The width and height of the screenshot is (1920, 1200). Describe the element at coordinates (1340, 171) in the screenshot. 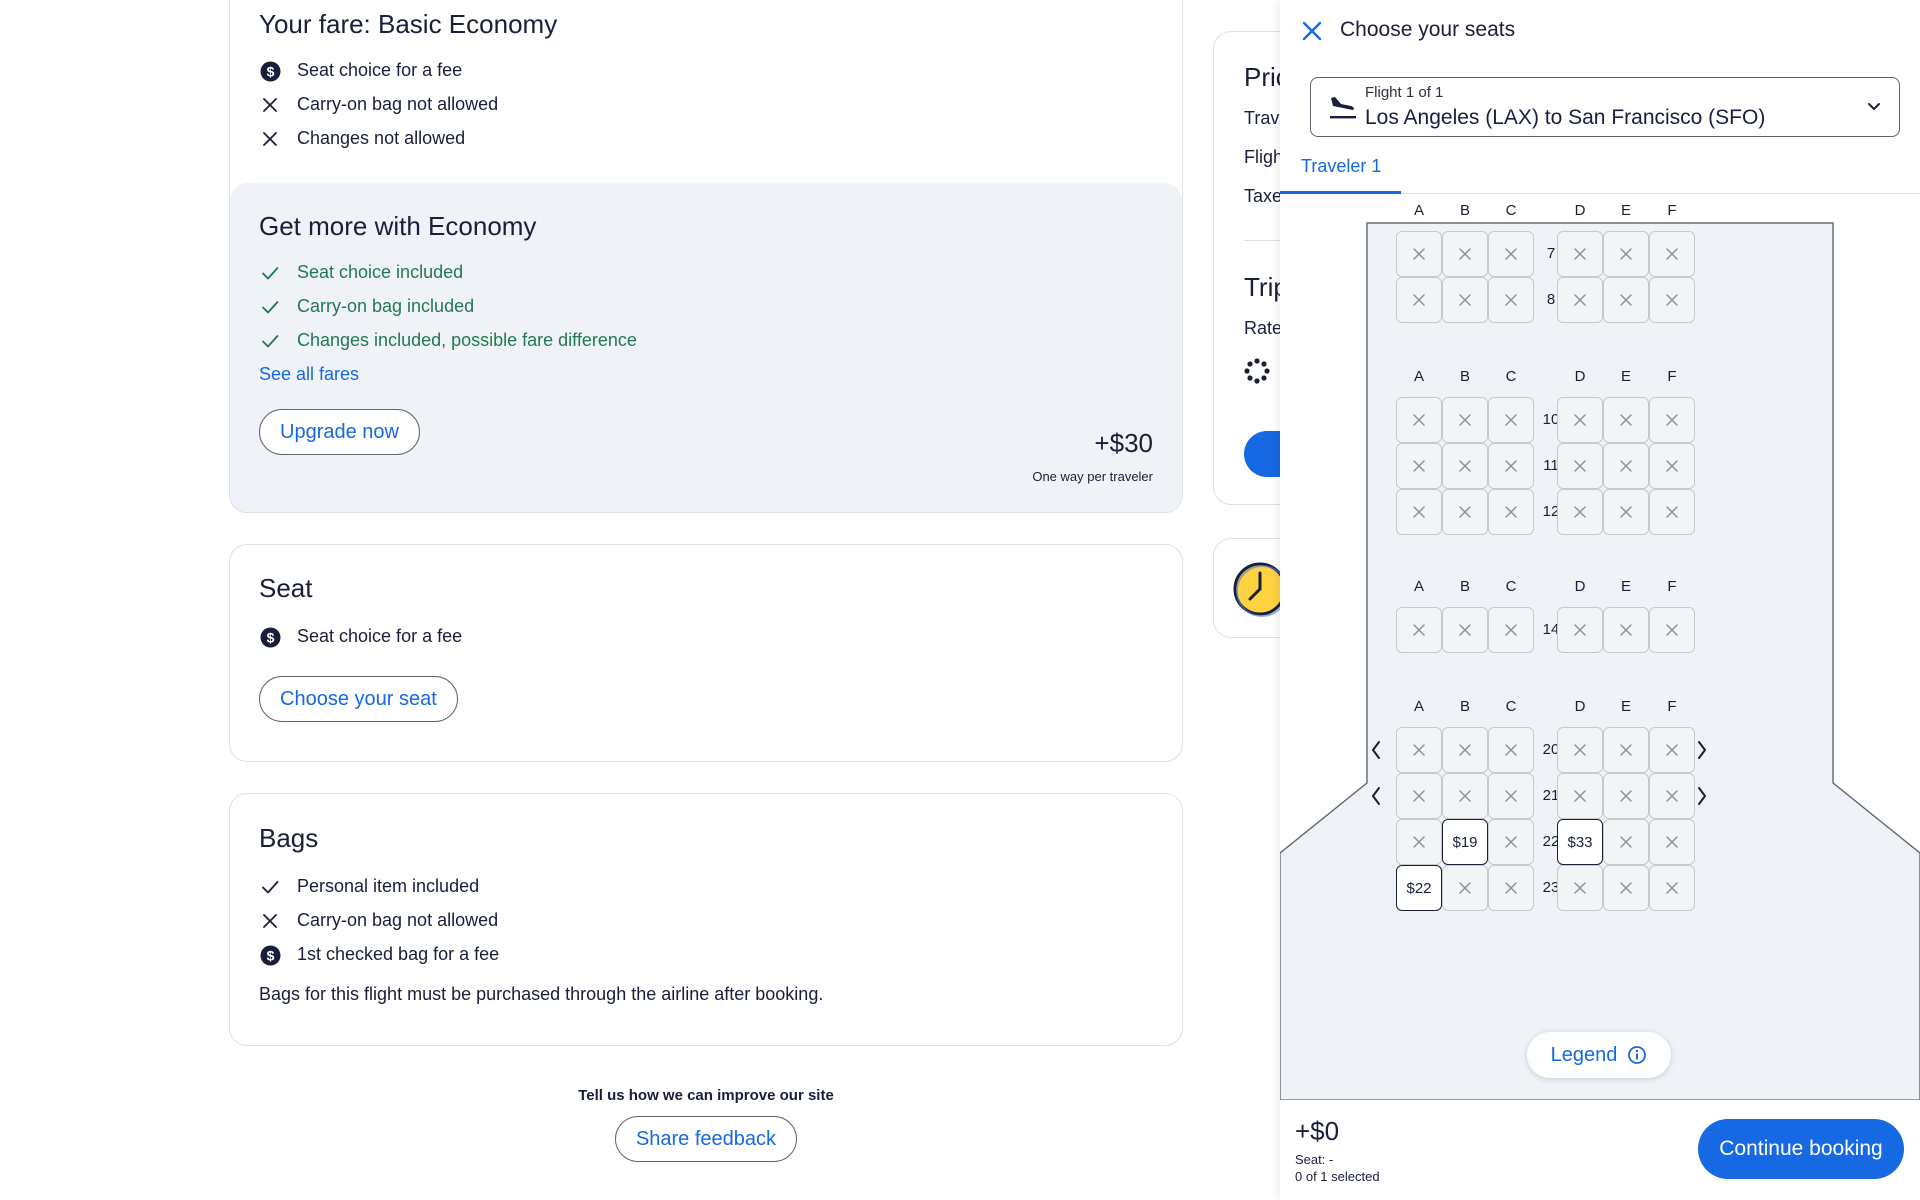

I see `tab-traveler-1: Traveler 1` at that location.